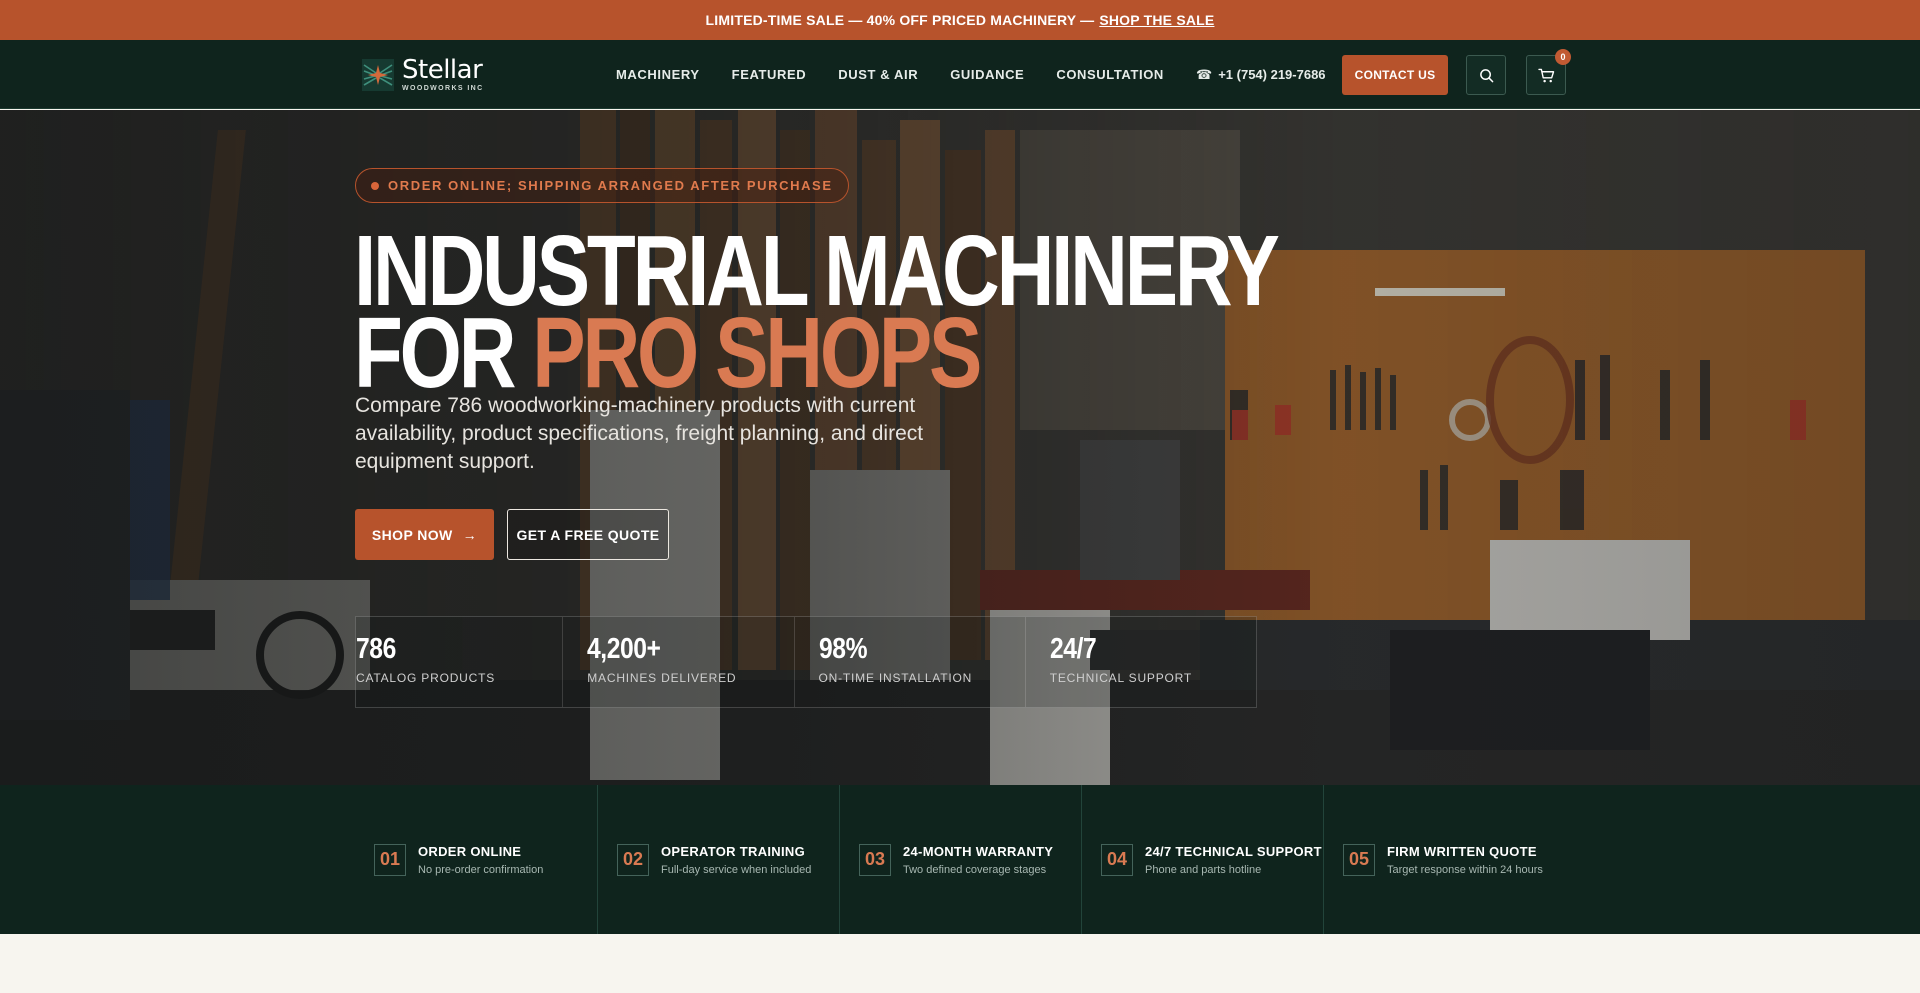 The image size is (1920, 993). I want to click on stat-on-time-installation: 98% ON-TIME INSTALLATION, so click(910, 662).